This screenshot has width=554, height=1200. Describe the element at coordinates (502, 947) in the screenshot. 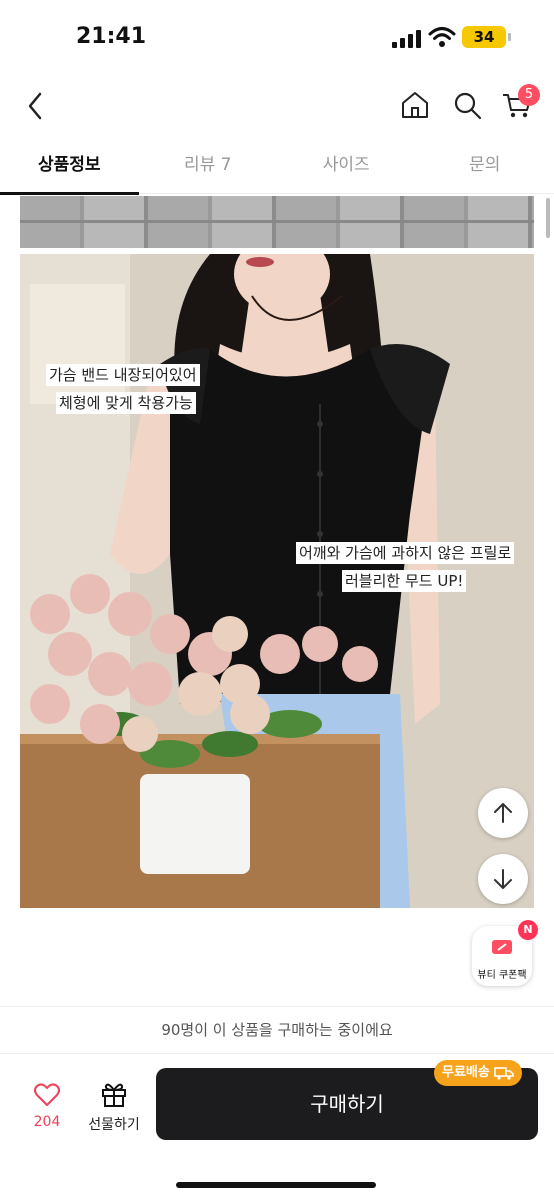

I see `coupon-ticket-icon` at that location.